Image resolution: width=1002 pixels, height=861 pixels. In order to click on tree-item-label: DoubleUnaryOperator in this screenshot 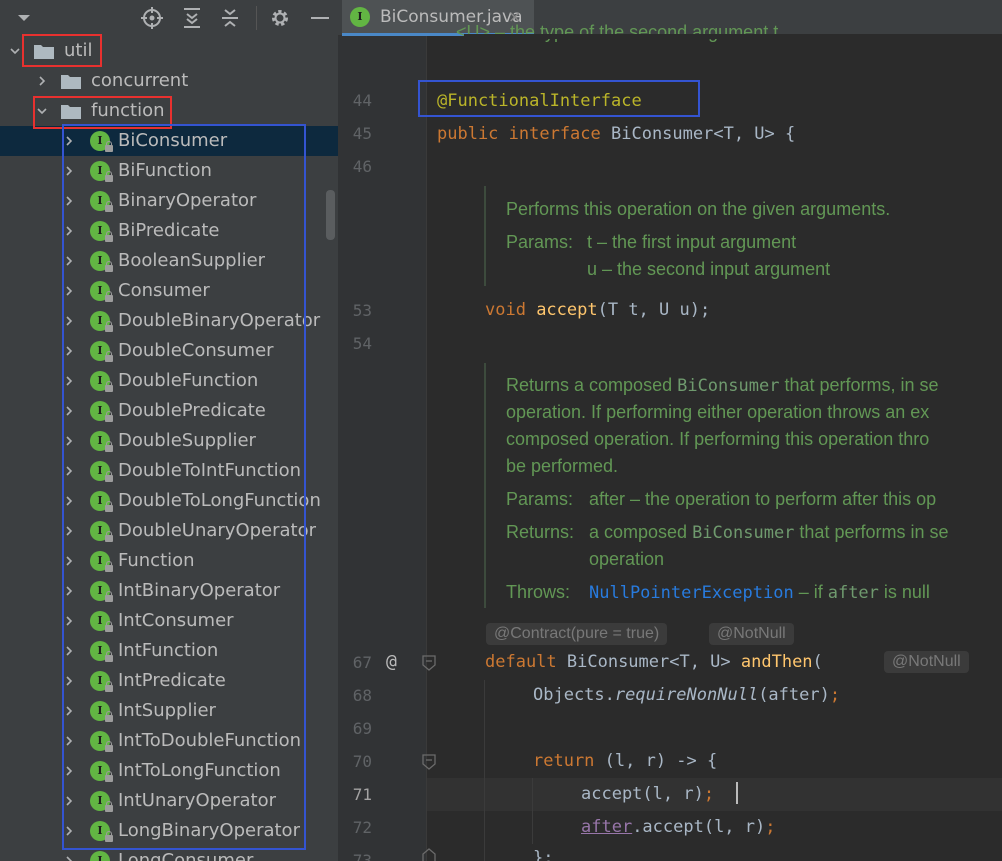, I will do `click(217, 530)`.